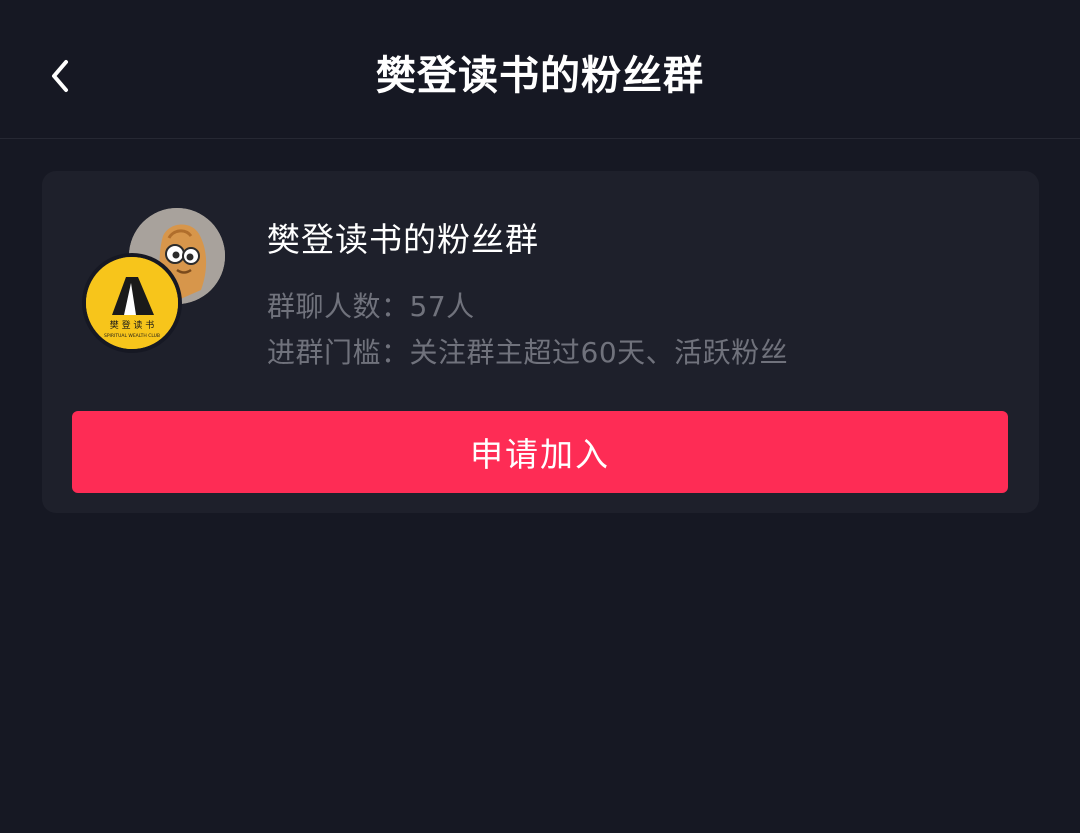 The height and width of the screenshot is (833, 1080). I want to click on group-avatar: 樊 登 读 书 SPIRITUAL WEALTH CLUB, so click(157, 283).